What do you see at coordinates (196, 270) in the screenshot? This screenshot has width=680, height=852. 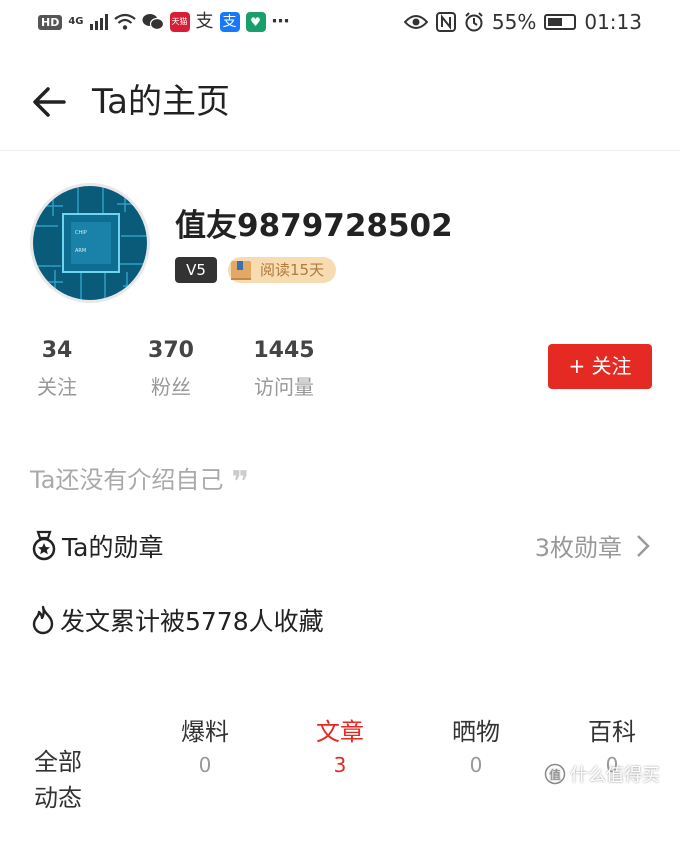 I see `level-badge: V5` at bounding box center [196, 270].